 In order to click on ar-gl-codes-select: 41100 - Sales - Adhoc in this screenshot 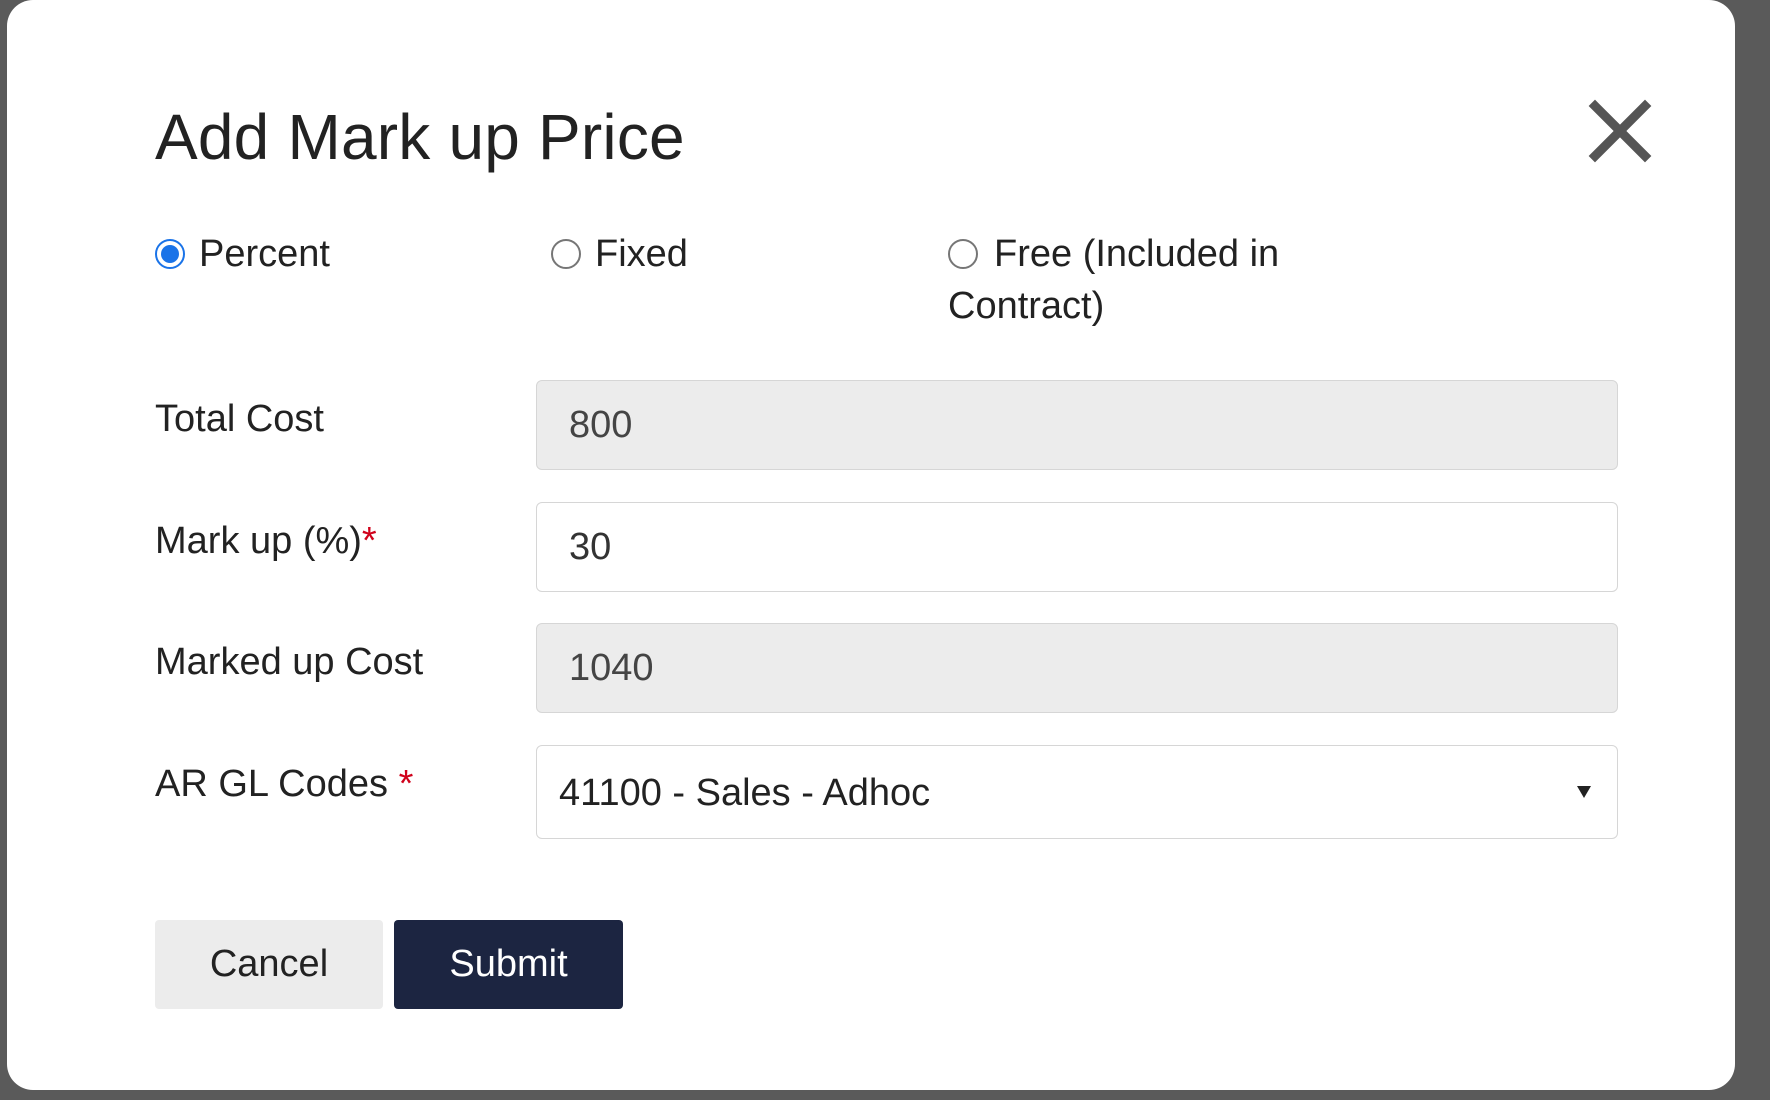, I will do `click(1077, 792)`.